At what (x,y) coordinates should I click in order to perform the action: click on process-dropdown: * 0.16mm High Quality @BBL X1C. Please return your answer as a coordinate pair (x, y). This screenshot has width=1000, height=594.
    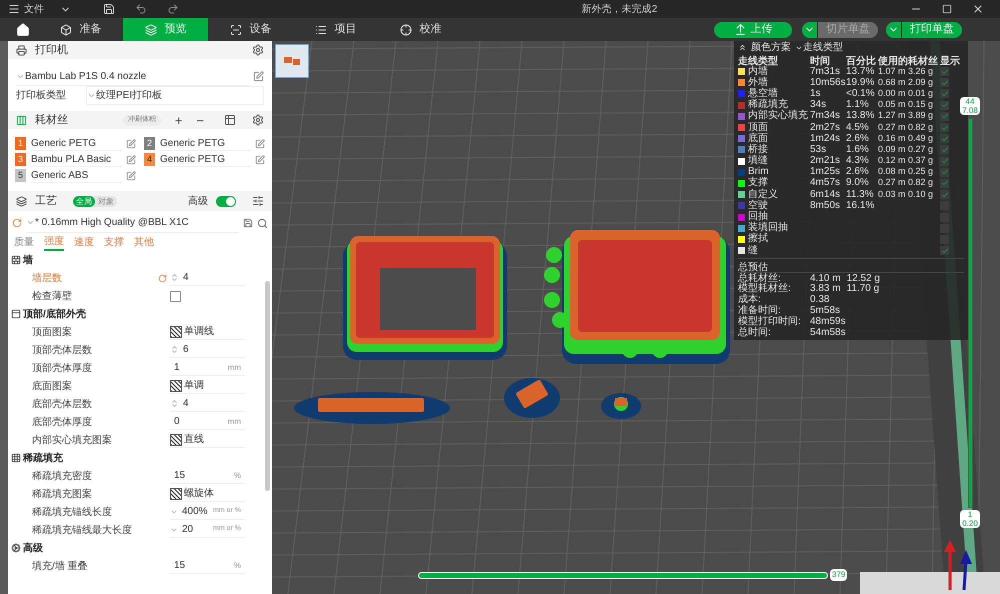
    Looking at the image, I should click on (132, 223).